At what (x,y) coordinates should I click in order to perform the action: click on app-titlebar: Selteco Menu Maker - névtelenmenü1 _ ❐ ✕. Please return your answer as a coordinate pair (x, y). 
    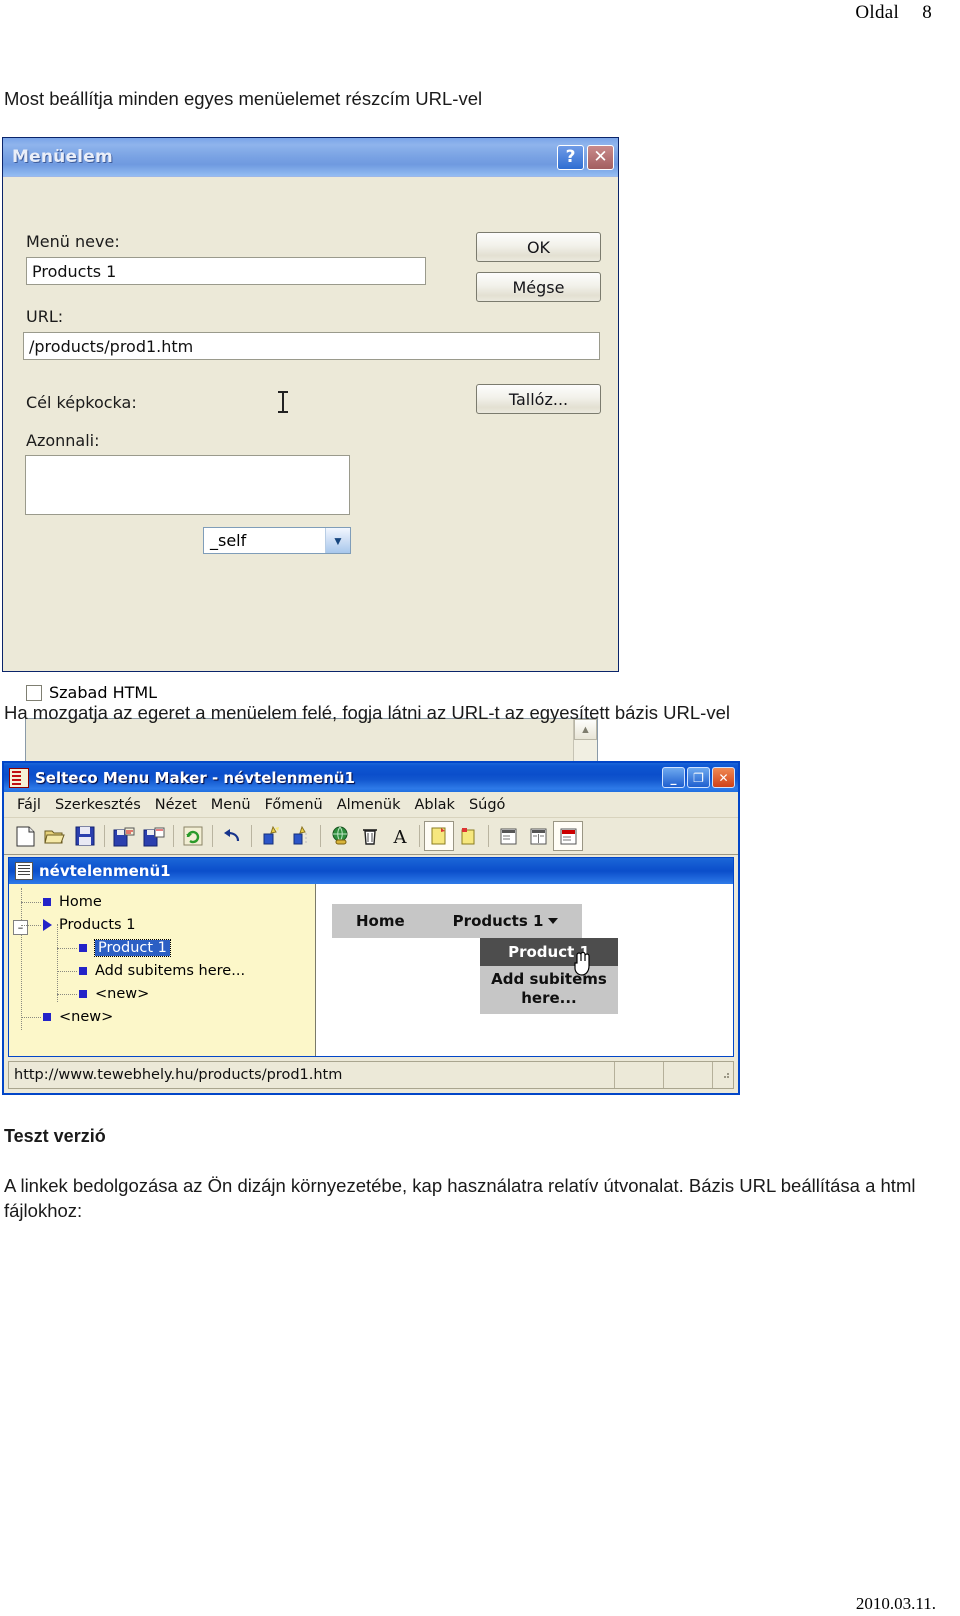
    Looking at the image, I should click on (371, 777).